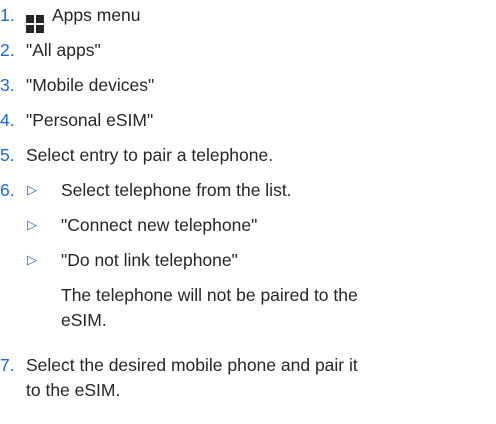 Image resolution: width=496 pixels, height=424 pixels. Describe the element at coordinates (73, 390) in the screenshot. I see `step-text: to the eSIM.` at that location.